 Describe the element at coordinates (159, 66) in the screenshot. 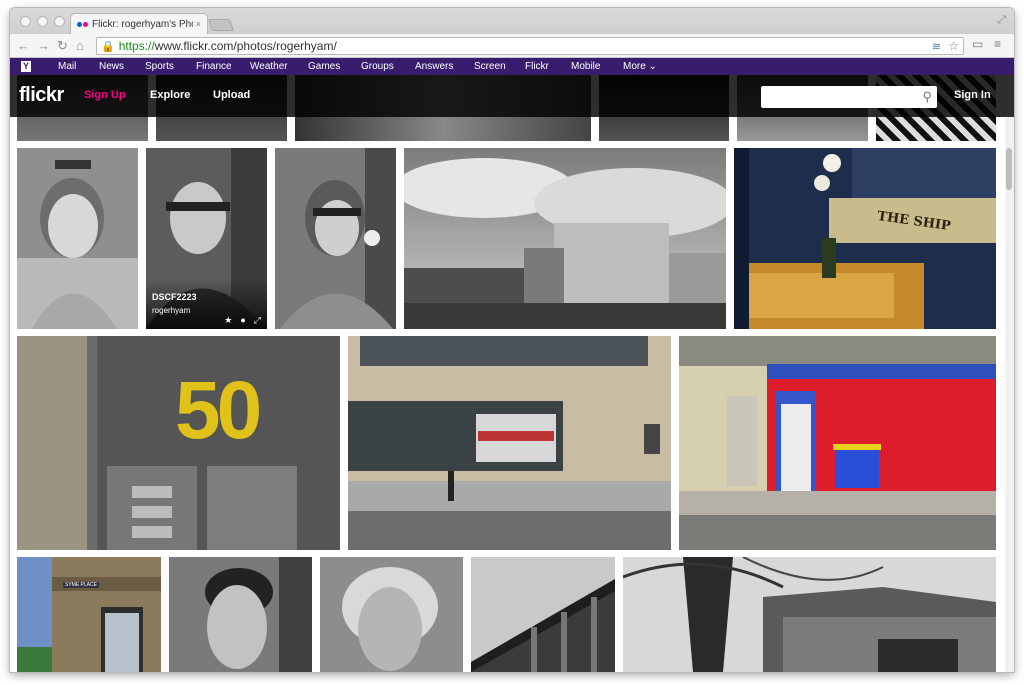

I see `yahoo-link-sports: Sports` at that location.